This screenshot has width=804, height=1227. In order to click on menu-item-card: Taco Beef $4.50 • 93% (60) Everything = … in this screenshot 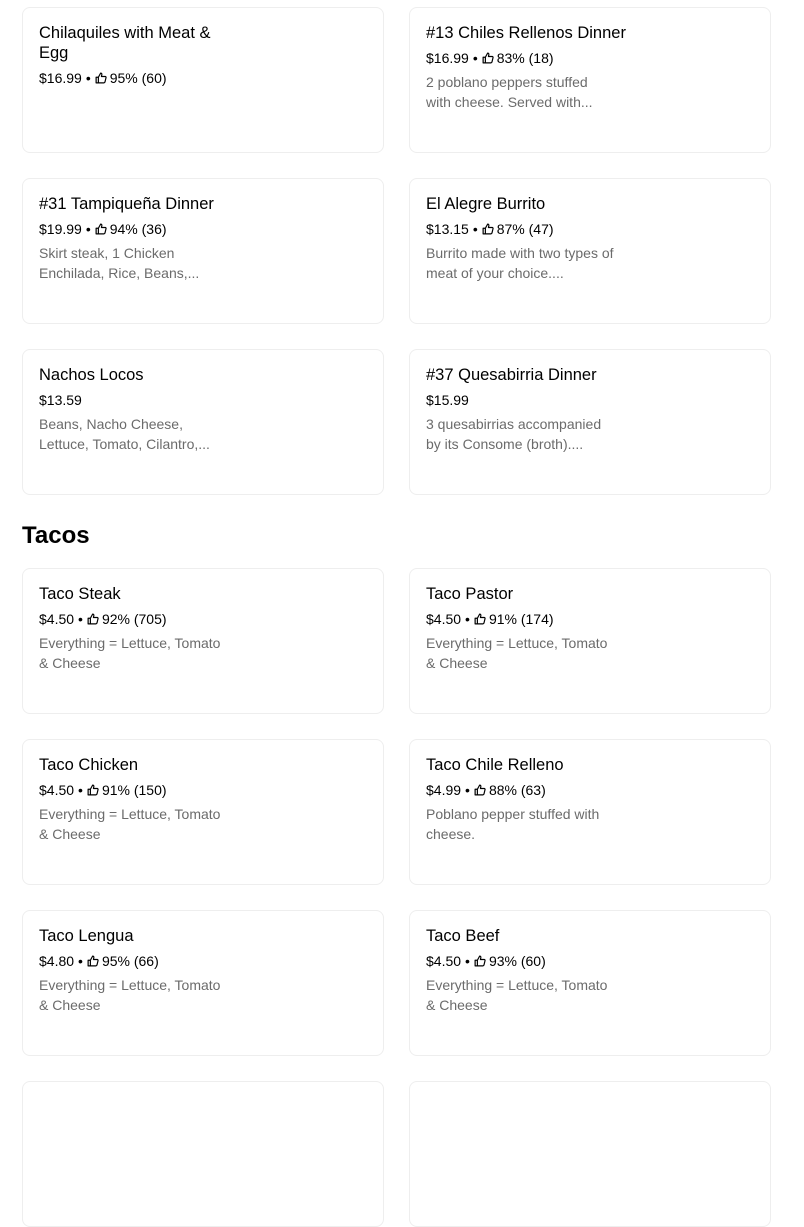, I will do `click(590, 983)`.